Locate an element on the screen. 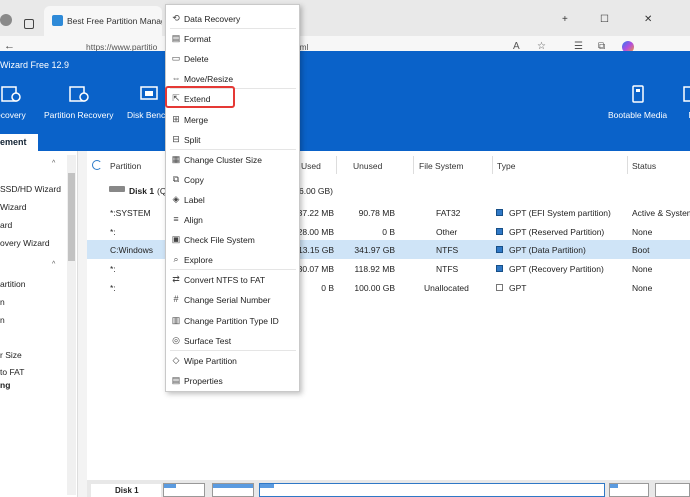 The width and height of the screenshot is (690, 497). bootable-media-button: Bootable Media is located at coordinates (637, 102).